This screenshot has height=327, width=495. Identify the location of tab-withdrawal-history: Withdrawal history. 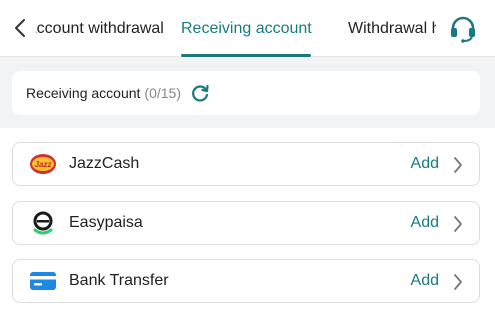
(392, 28).